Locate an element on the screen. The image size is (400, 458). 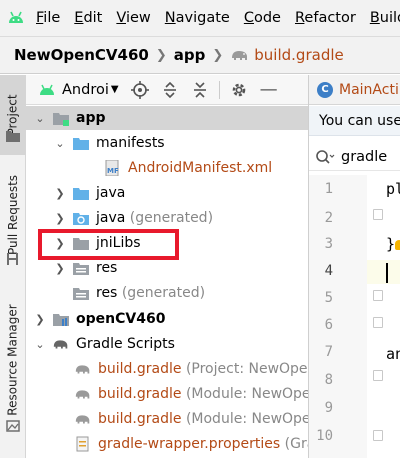
breadcrumb-project: NewOpenCV460 is located at coordinates (81, 55).